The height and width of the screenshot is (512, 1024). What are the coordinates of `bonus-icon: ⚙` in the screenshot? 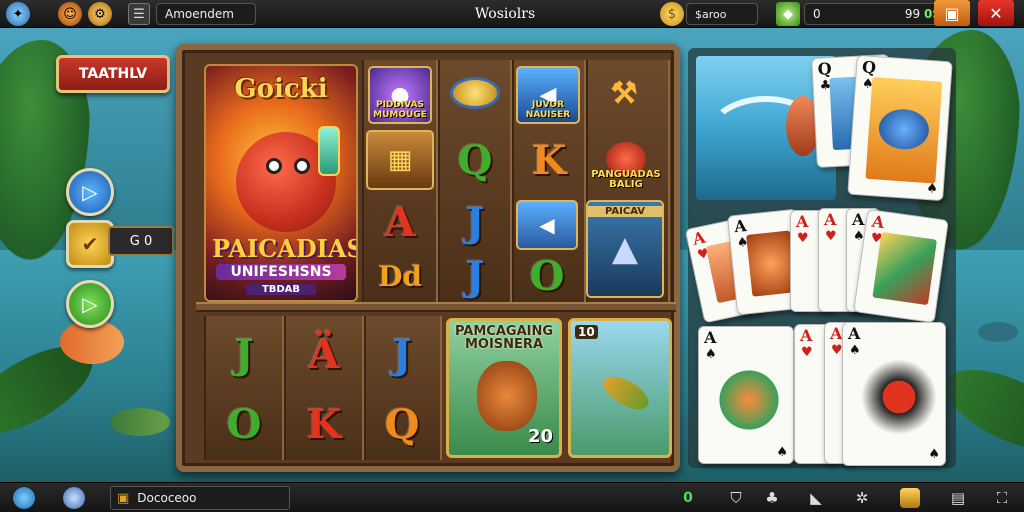 It's located at (100, 14).